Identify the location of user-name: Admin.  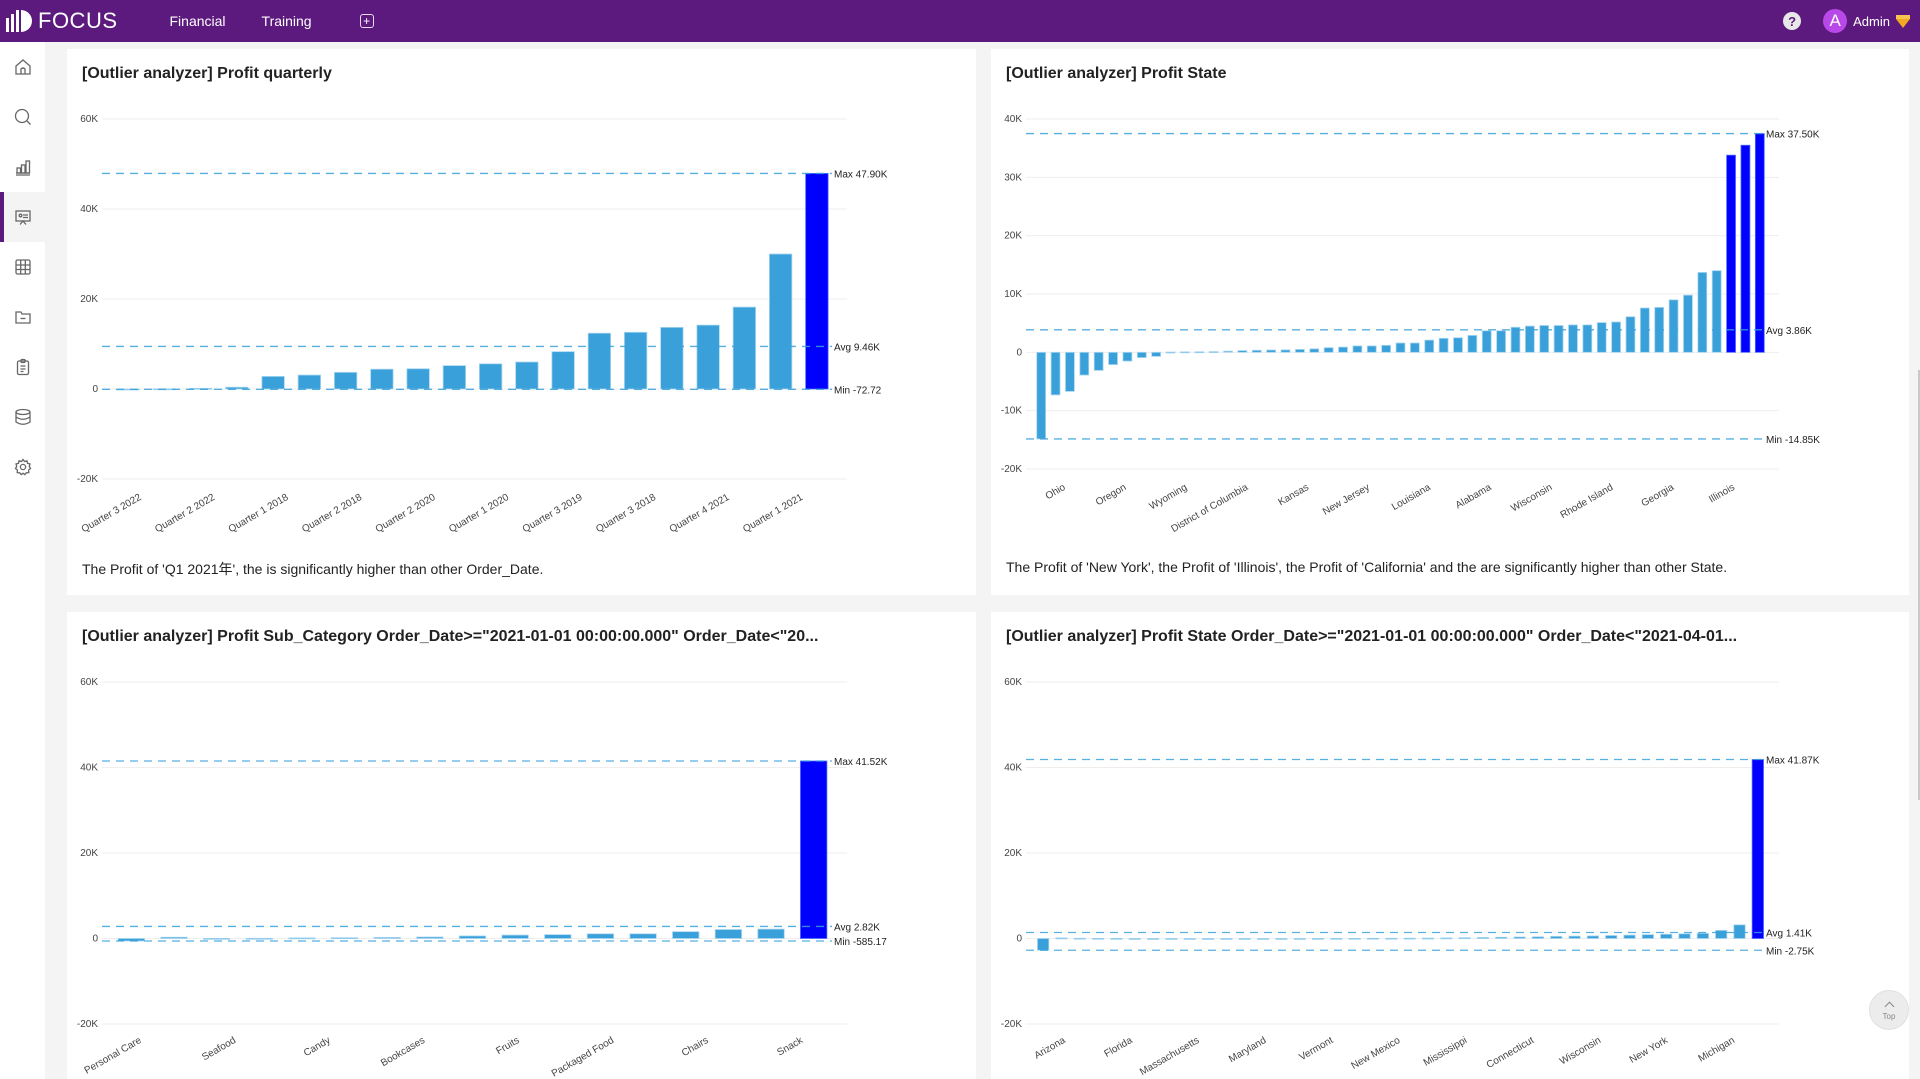
(1871, 21).